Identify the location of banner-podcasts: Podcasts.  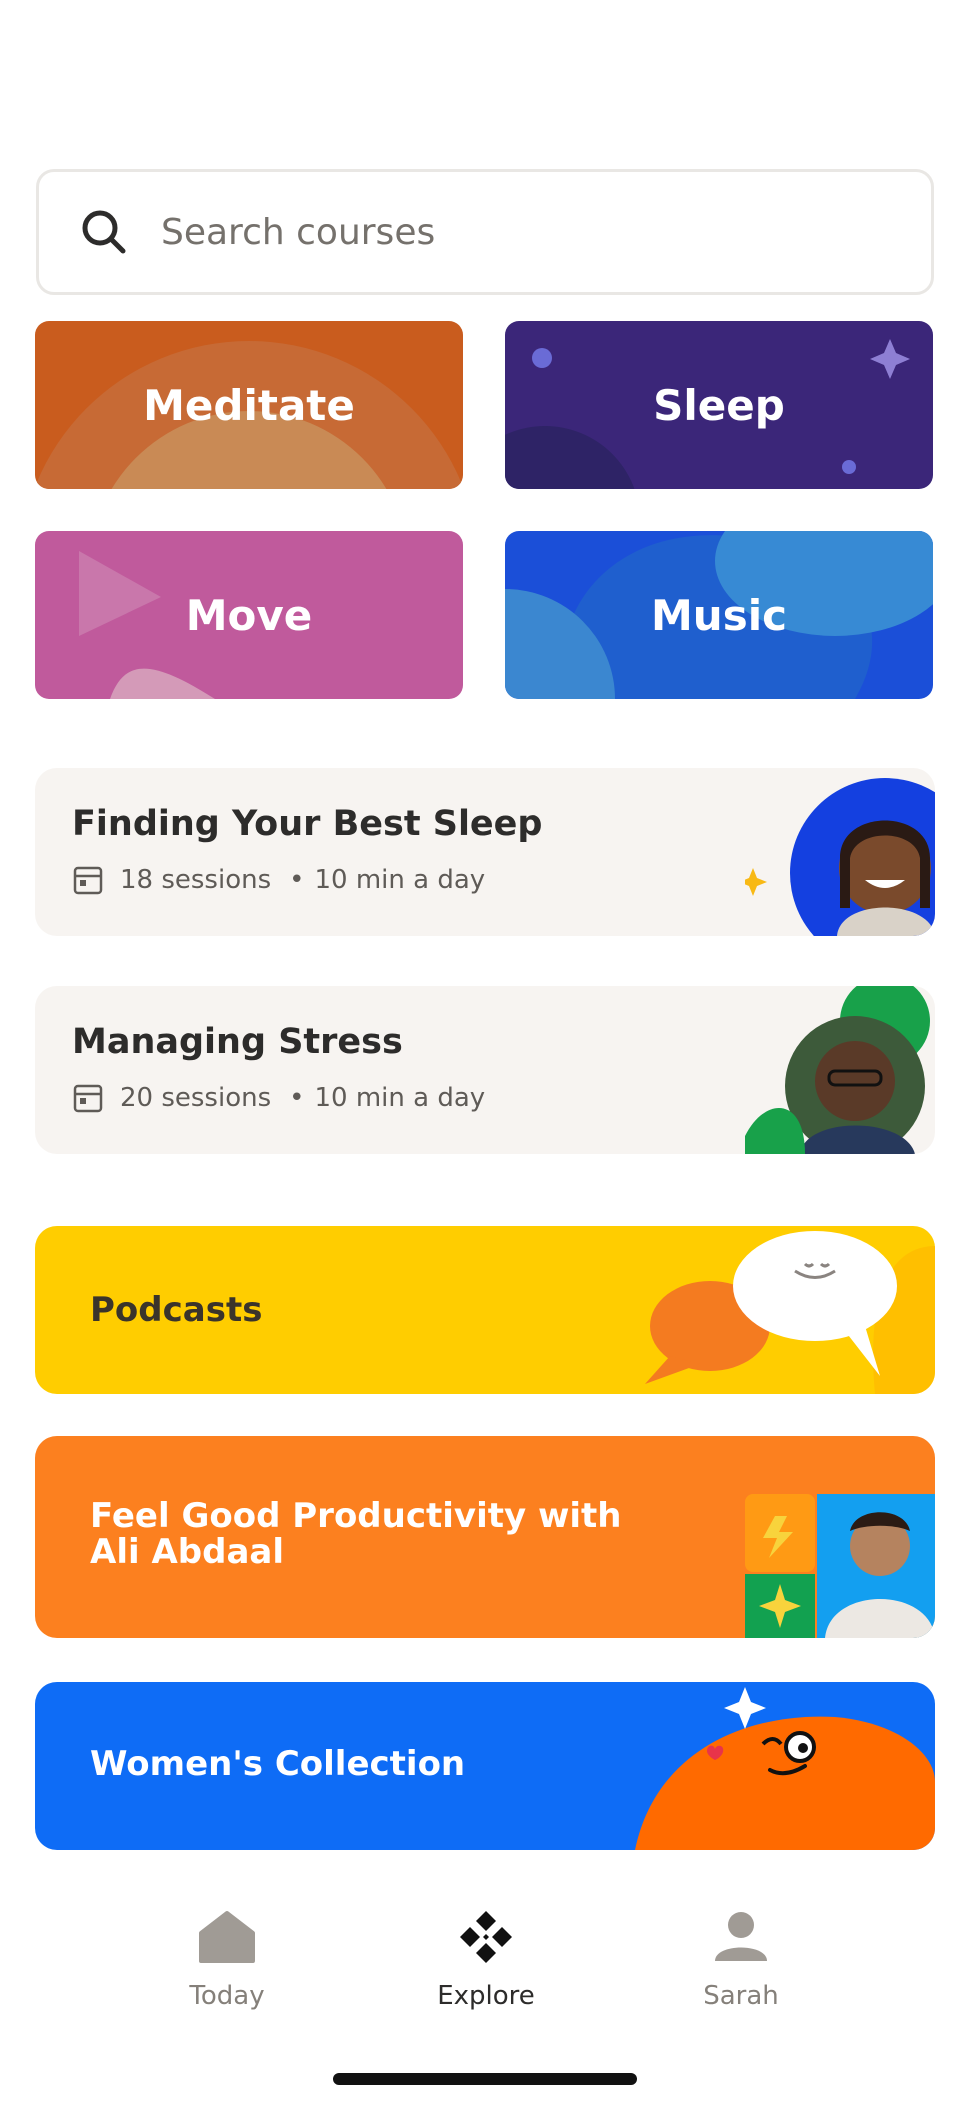
(485, 1310).